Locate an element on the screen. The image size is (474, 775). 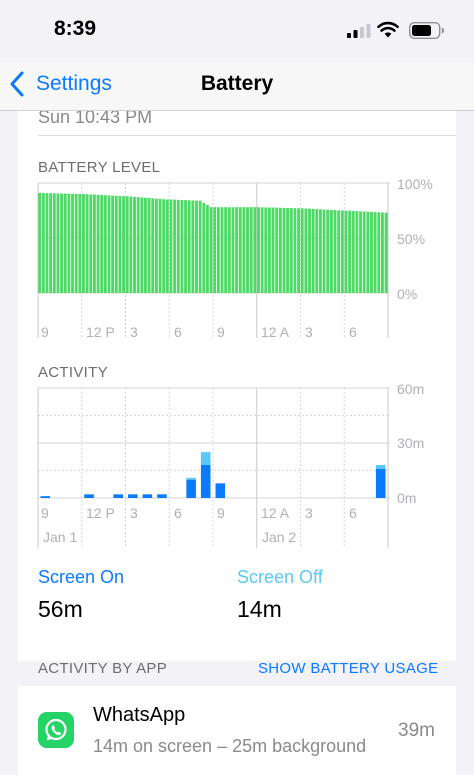
screen-on-label: Screen On is located at coordinates (81, 577).